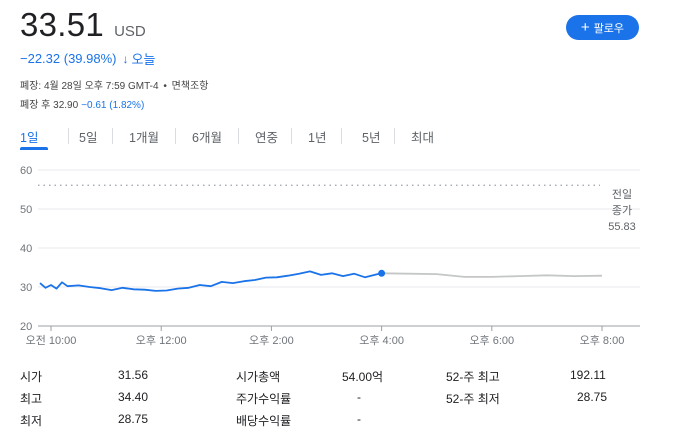 The height and width of the screenshot is (441, 685). I want to click on close-time: 폐장: 4월 28일 오후 7:59 GMT-4, so click(89, 86).